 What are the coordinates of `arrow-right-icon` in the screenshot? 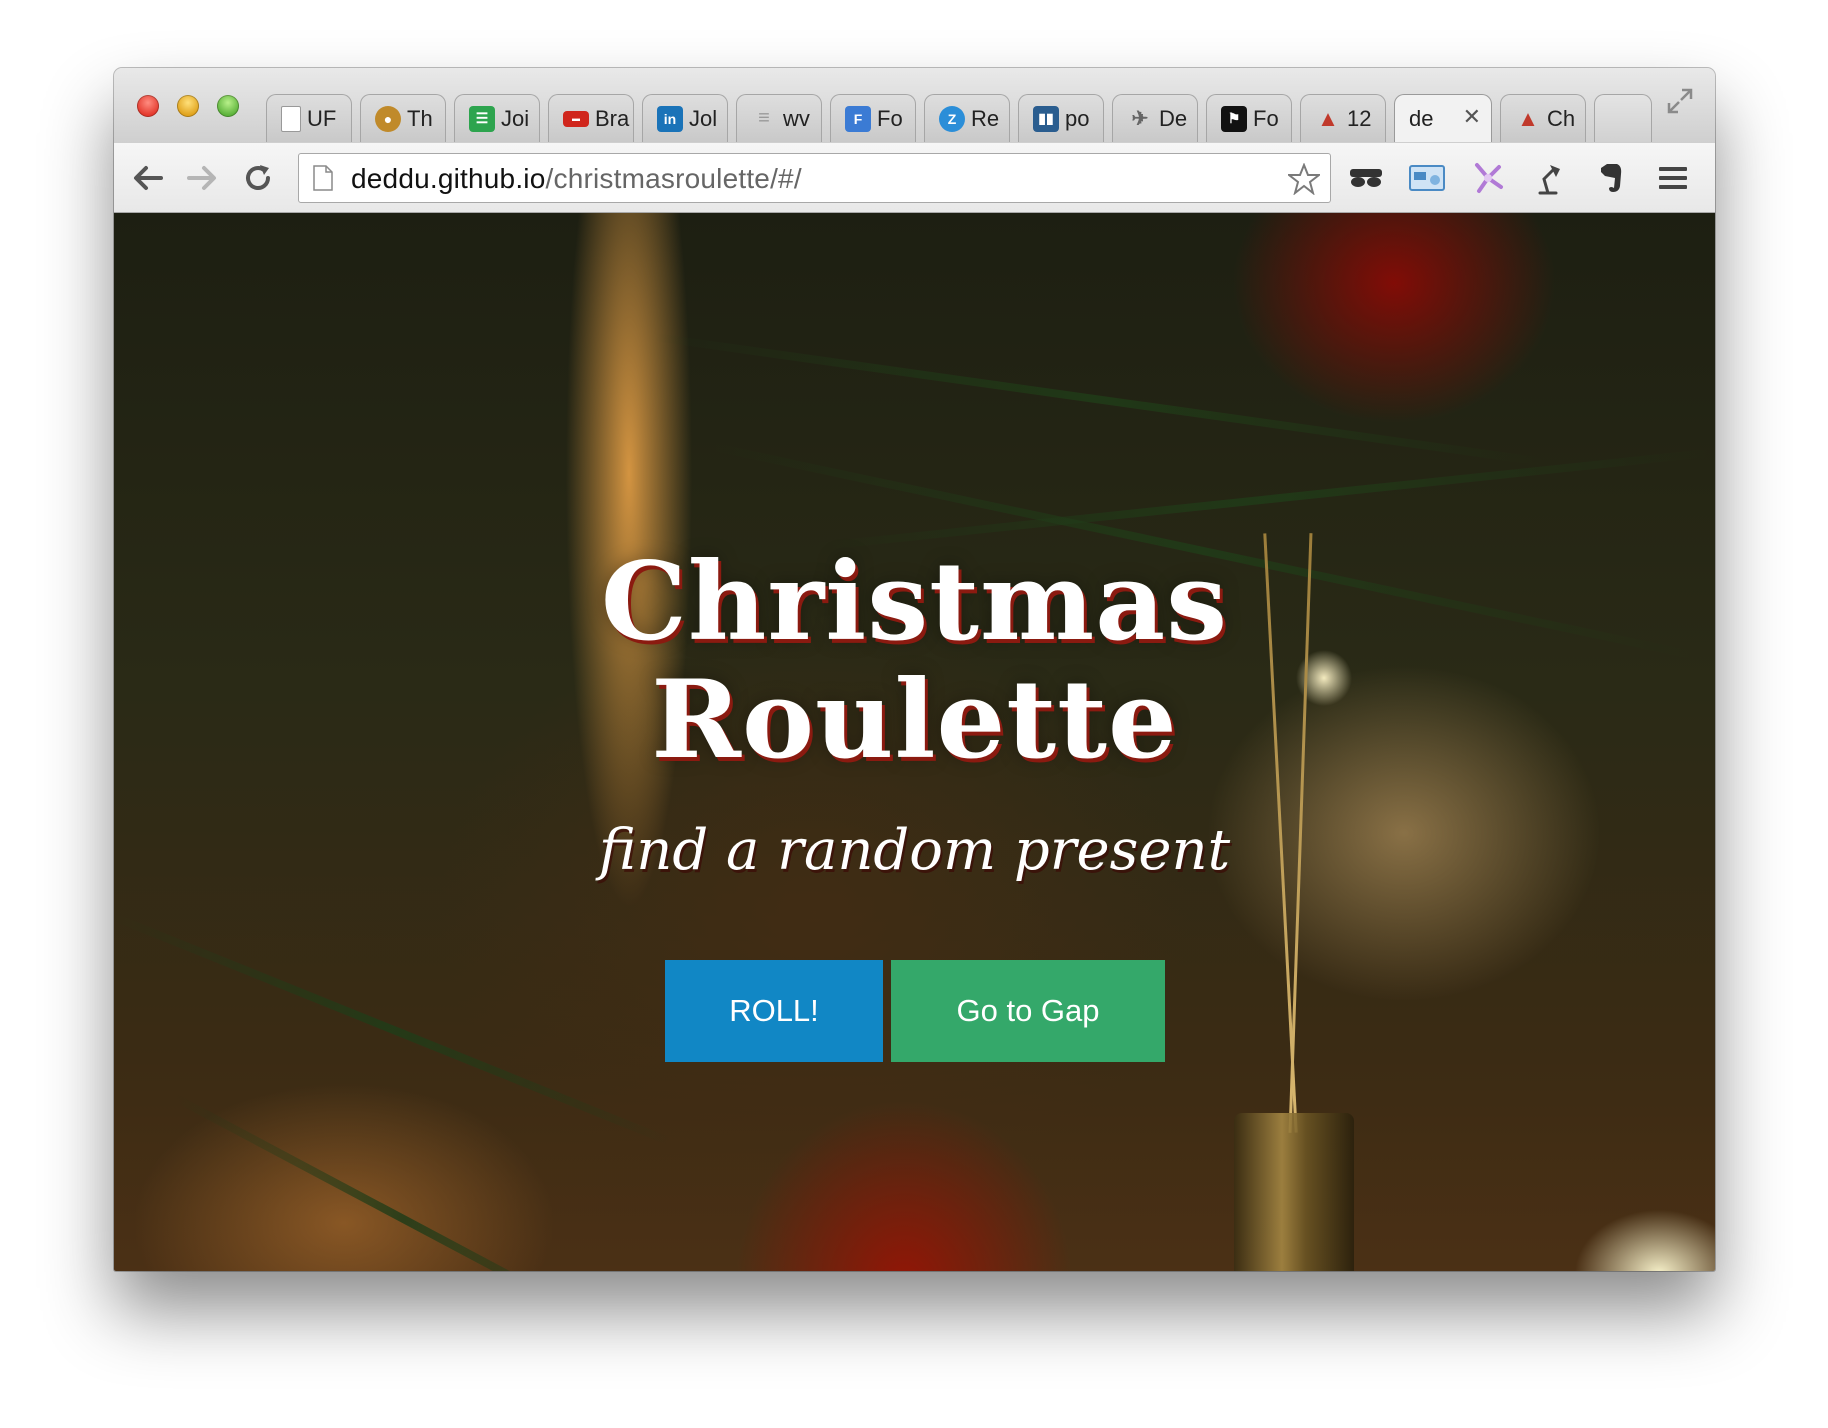 It's located at (201, 178).